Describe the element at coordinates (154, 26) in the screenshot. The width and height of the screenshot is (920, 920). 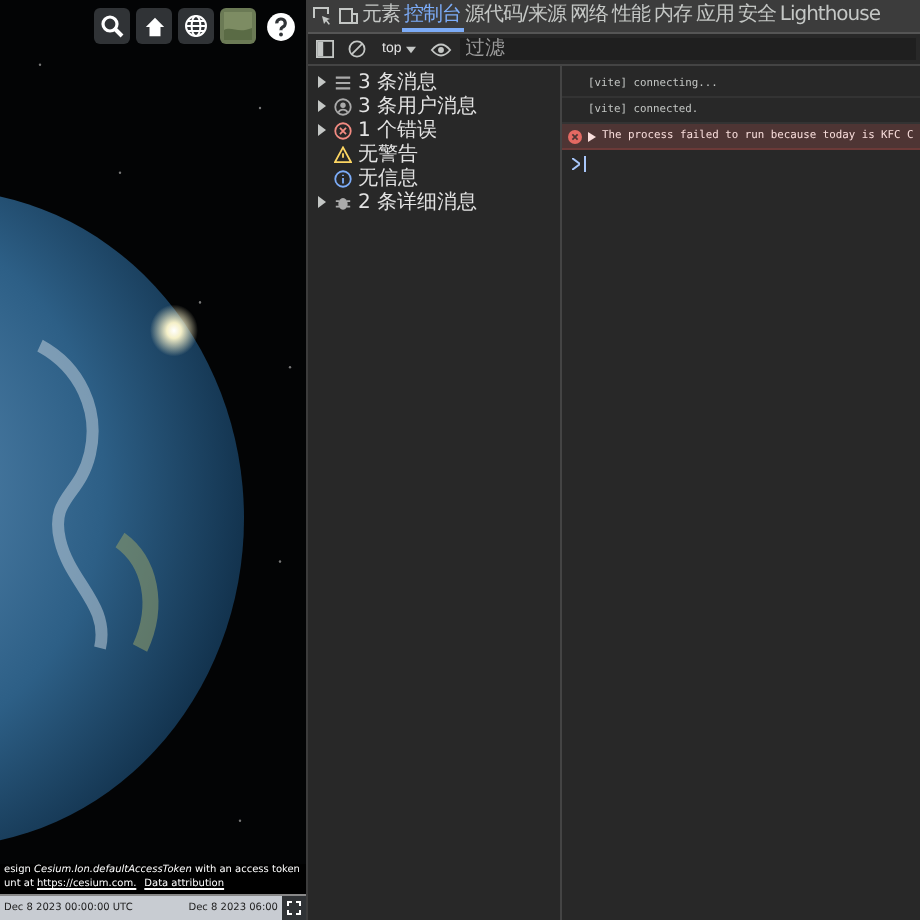
I see `home-button` at that location.